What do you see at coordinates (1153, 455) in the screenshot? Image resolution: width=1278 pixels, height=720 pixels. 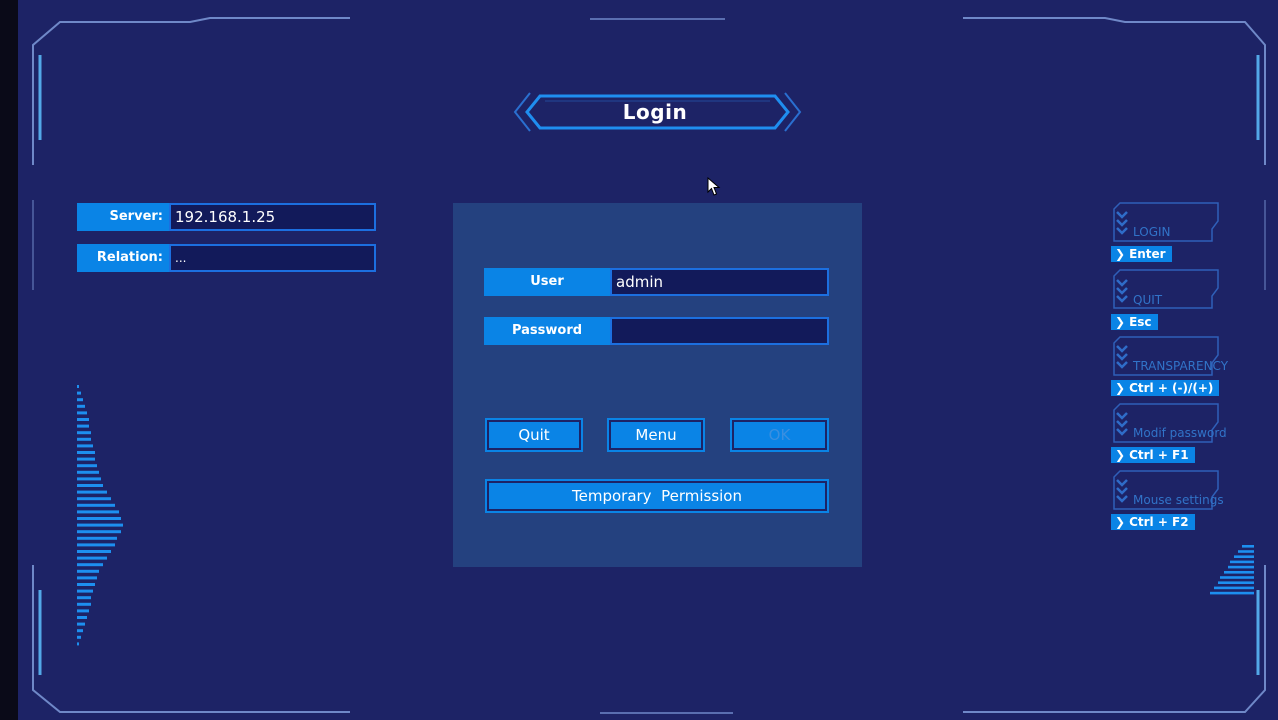 I see `shortcut-modif-password-key: ❯ Ctrl + F1` at bounding box center [1153, 455].